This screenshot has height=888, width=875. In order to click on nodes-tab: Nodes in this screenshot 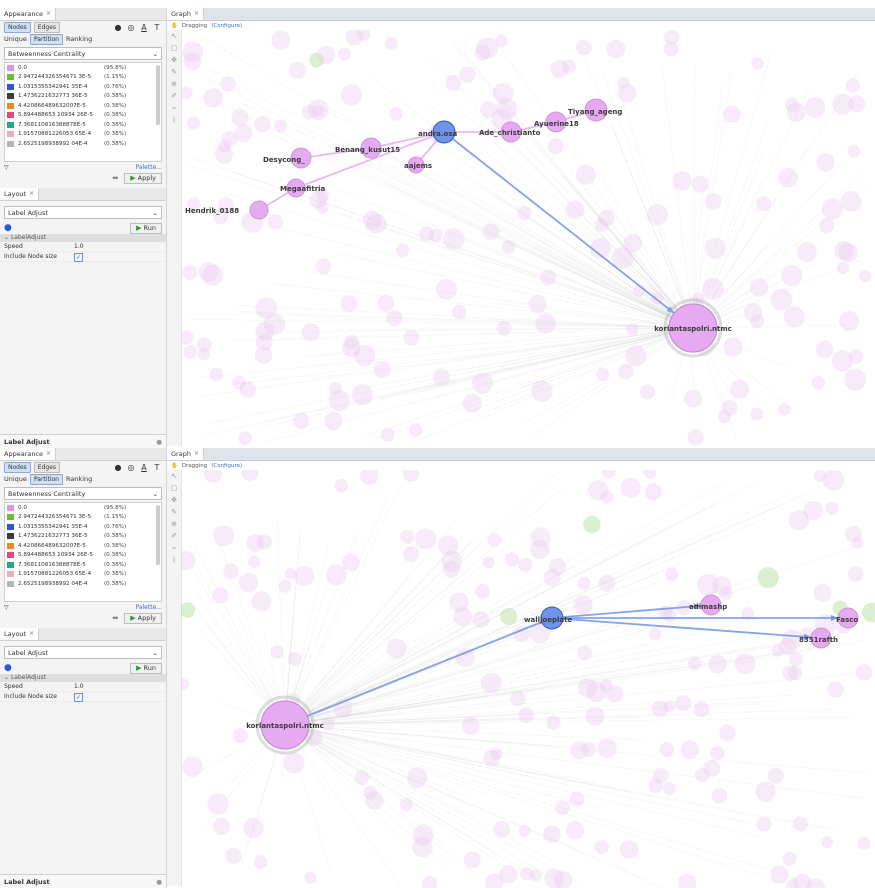, I will do `click(17, 27)`.